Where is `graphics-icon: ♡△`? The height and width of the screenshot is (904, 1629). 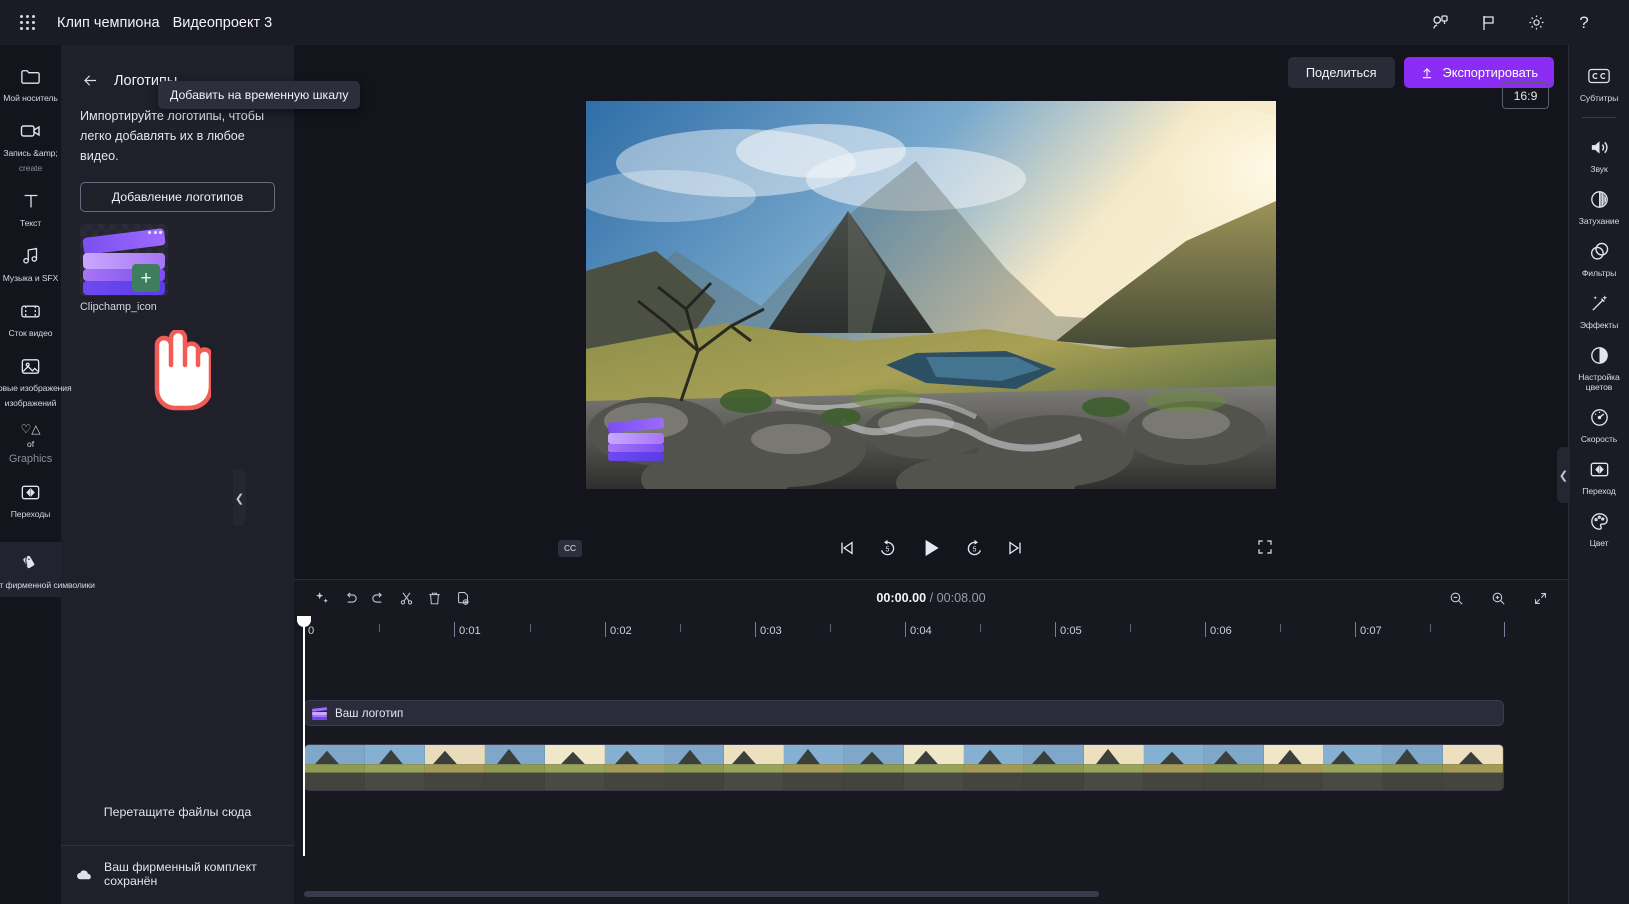
graphics-icon: ♡△ is located at coordinates (30, 429).